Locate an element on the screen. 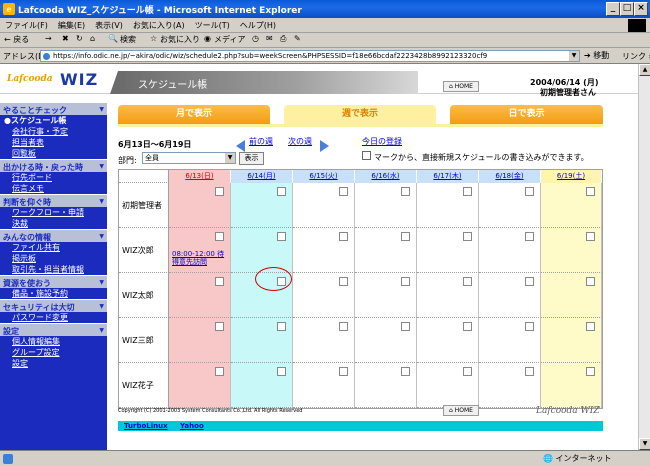 This screenshot has width=650, height=466. favorites-icon: ☆ is located at coordinates (153, 38).